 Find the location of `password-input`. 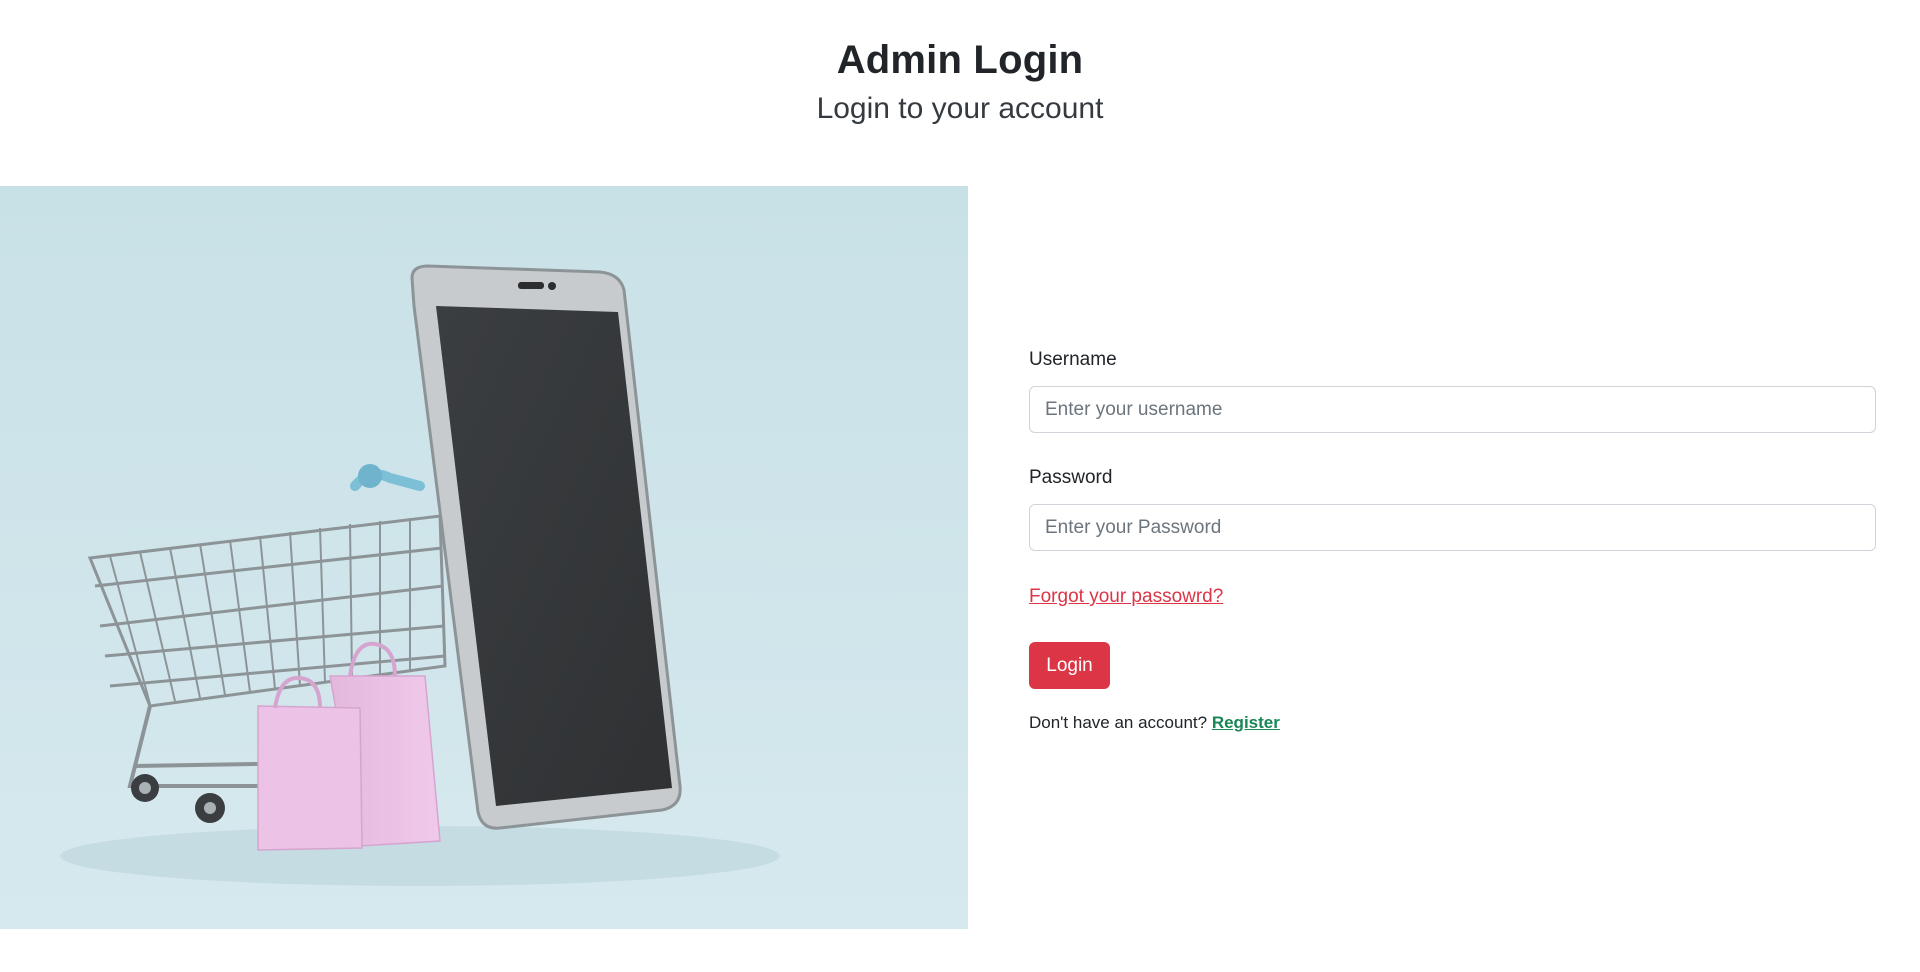

password-input is located at coordinates (1452, 527).